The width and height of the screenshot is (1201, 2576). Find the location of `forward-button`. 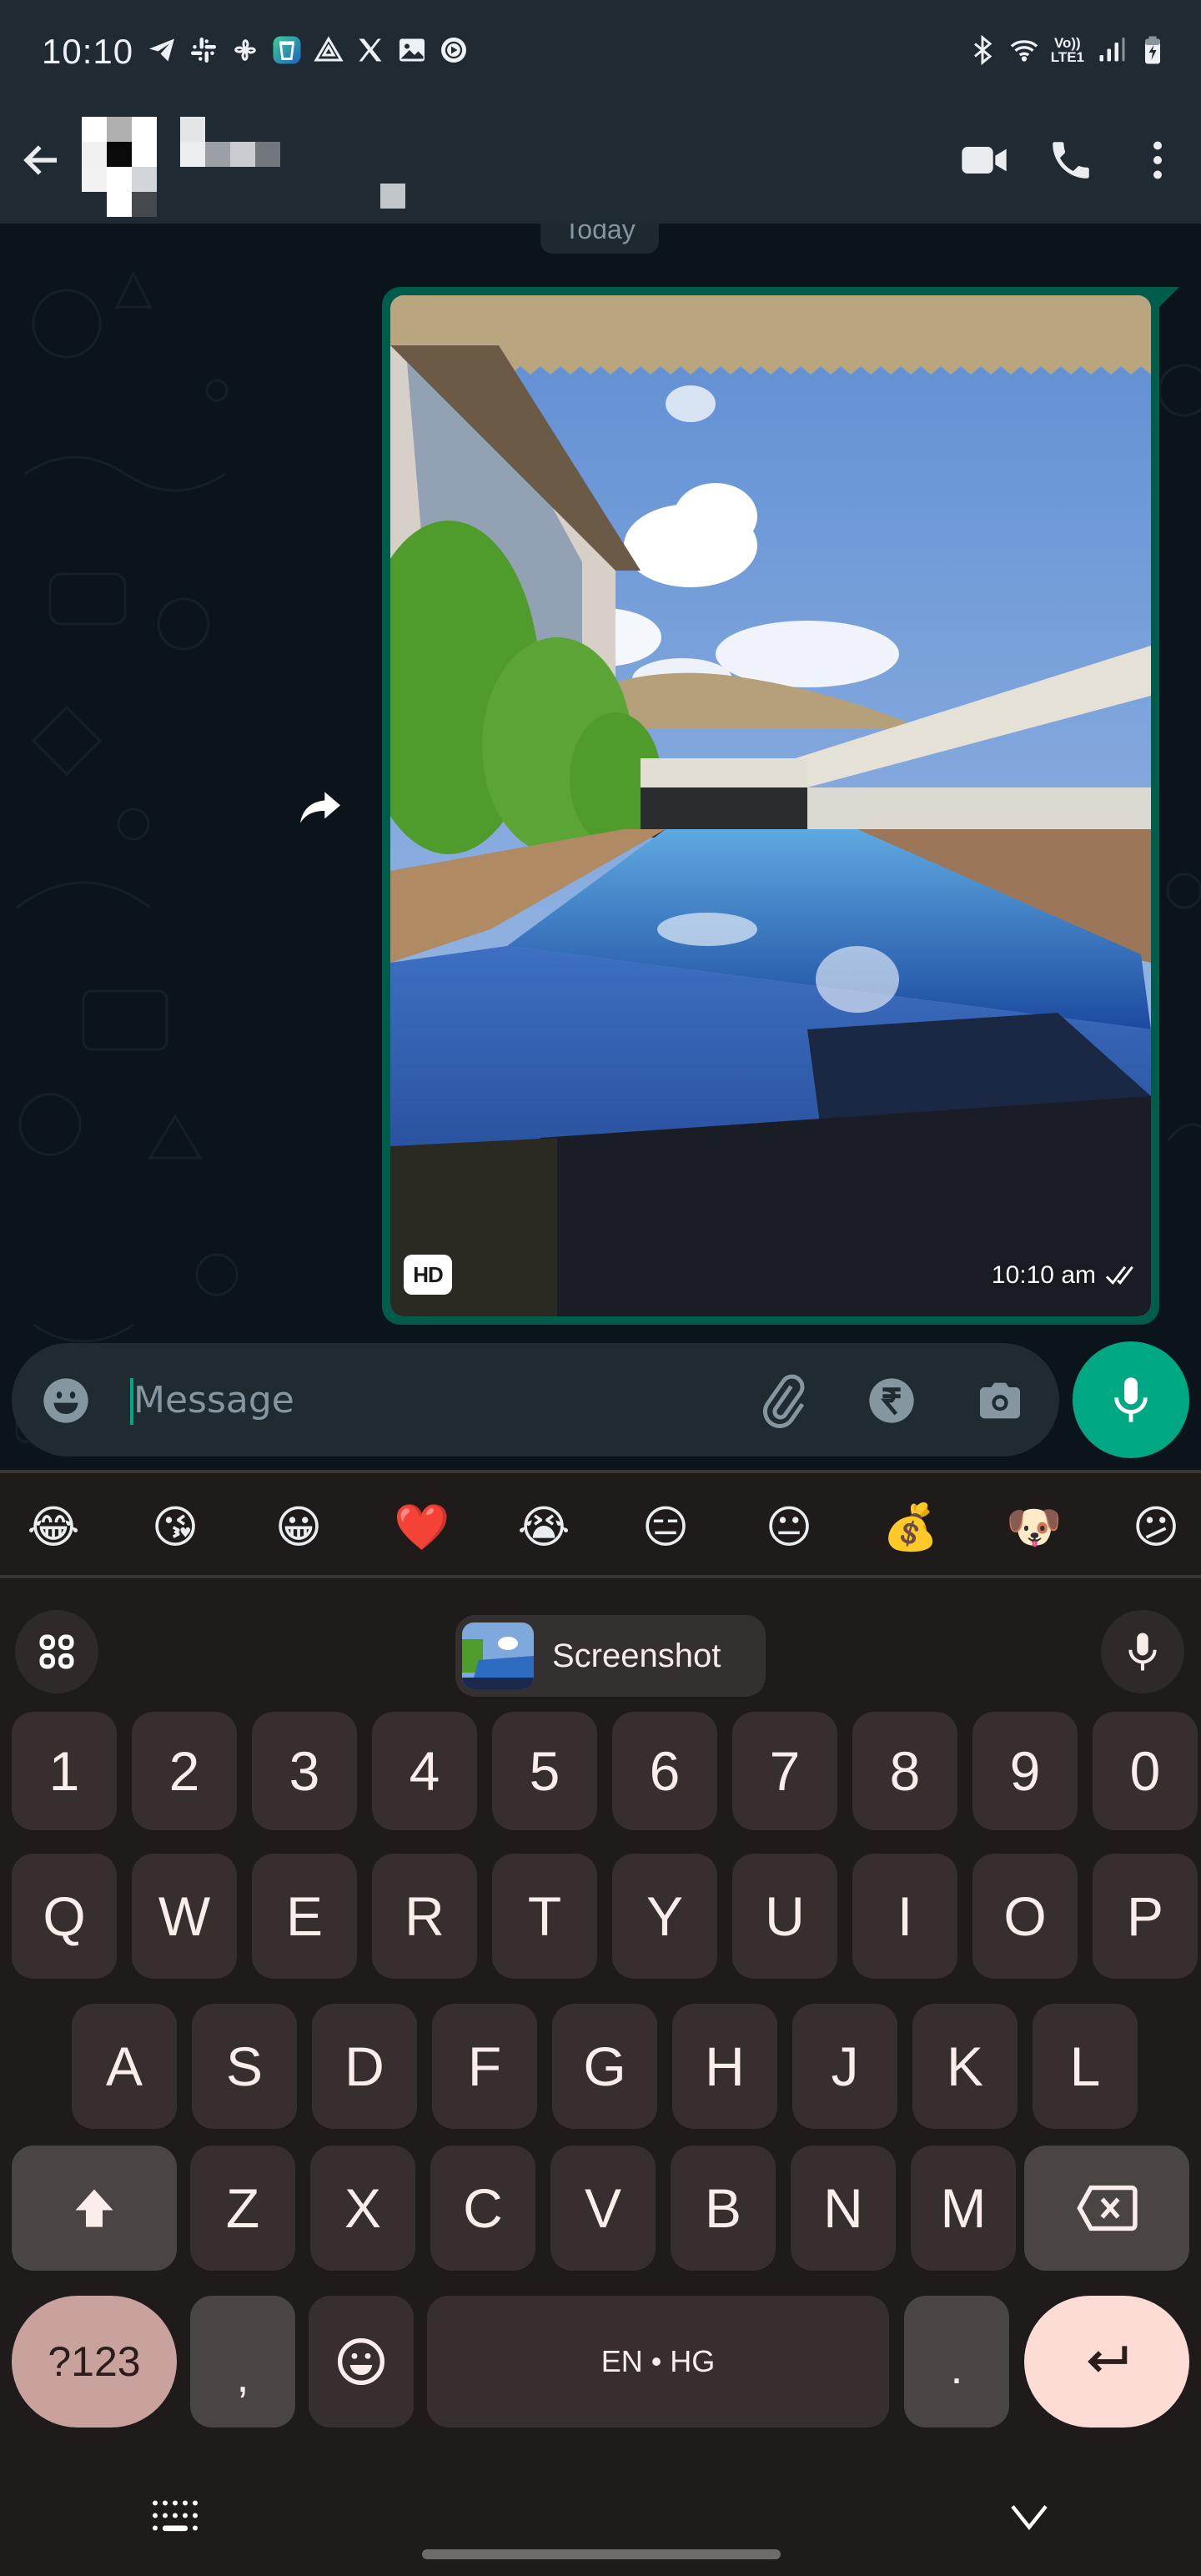

forward-button is located at coordinates (320, 807).